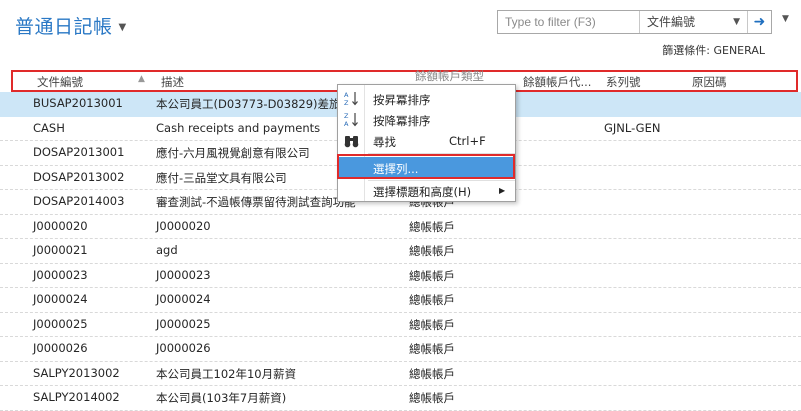 The image size is (801, 411). I want to click on document-no-cell: J0000020, so click(60, 225).